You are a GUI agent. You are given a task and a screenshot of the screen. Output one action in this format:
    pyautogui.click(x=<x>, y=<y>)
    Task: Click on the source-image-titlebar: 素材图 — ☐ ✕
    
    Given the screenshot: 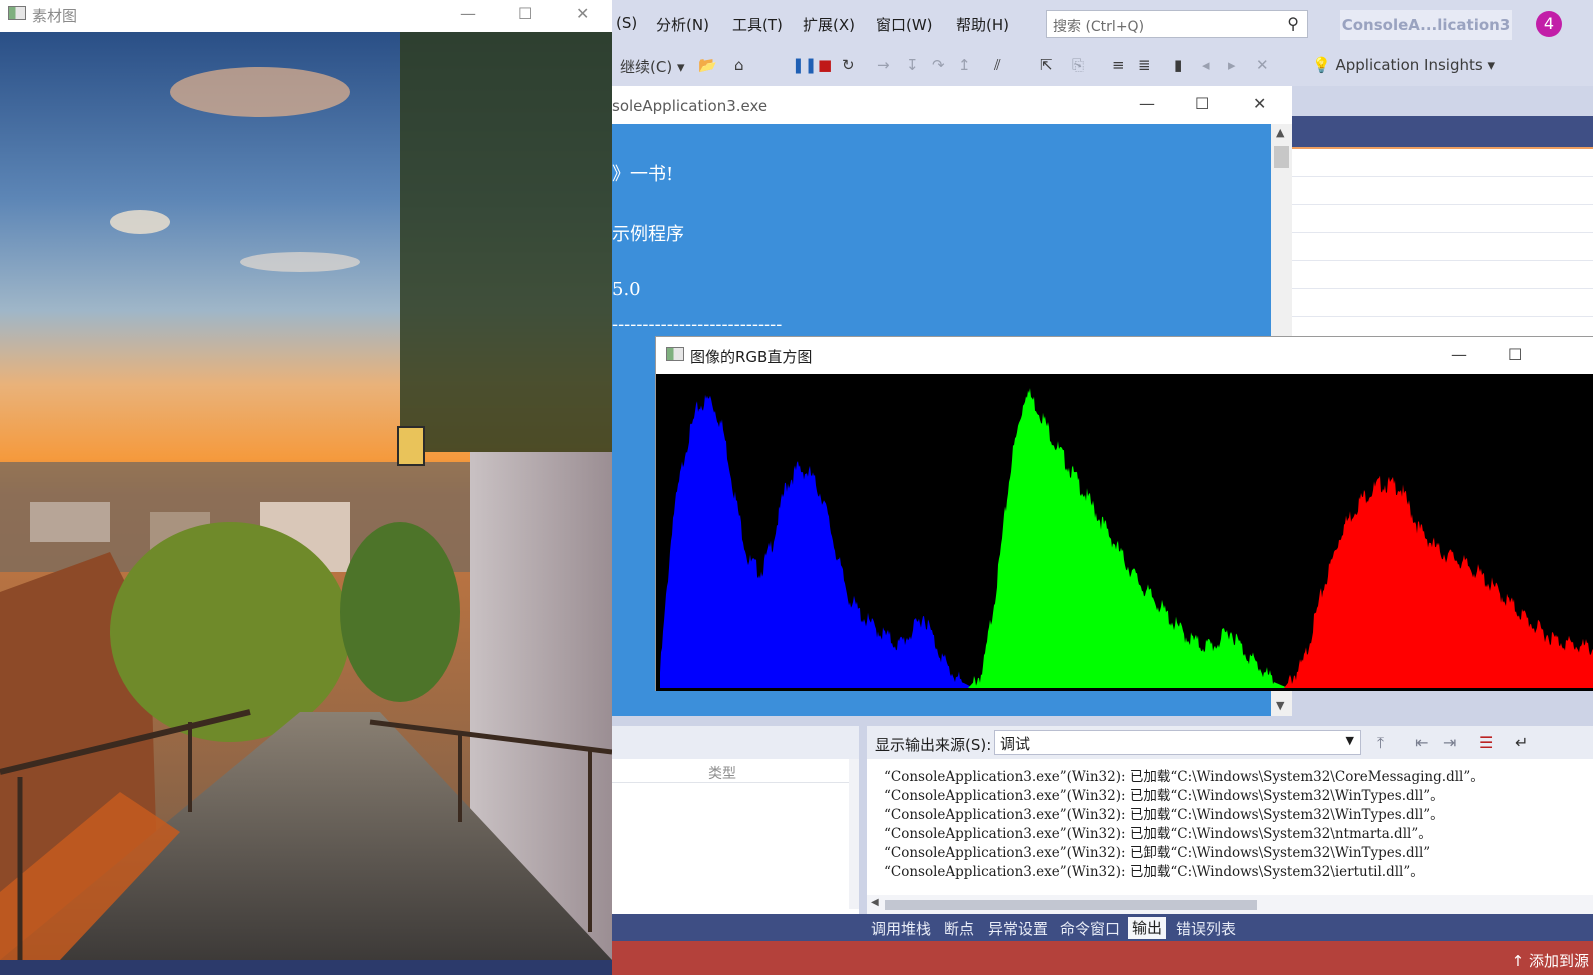 What is the action you would take?
    pyautogui.click(x=306, y=16)
    